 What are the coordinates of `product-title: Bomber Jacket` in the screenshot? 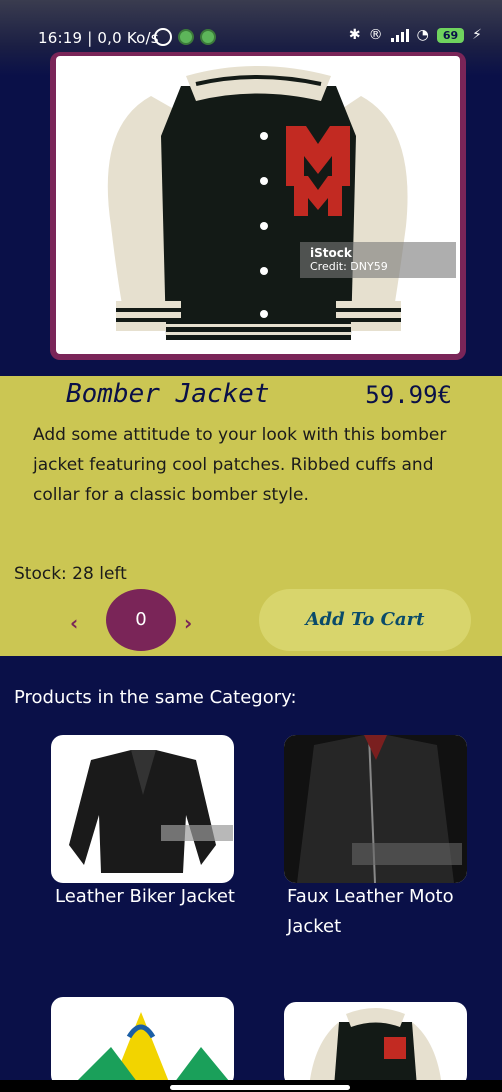 It's located at (168, 394).